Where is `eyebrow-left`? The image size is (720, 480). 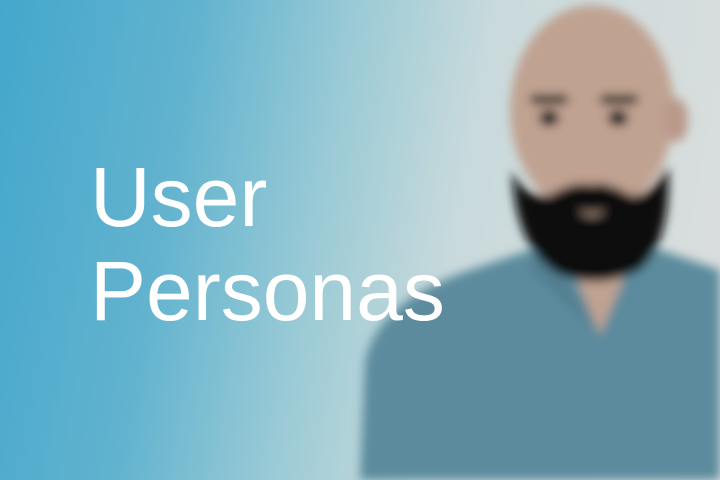
eyebrow-left is located at coordinates (549, 99).